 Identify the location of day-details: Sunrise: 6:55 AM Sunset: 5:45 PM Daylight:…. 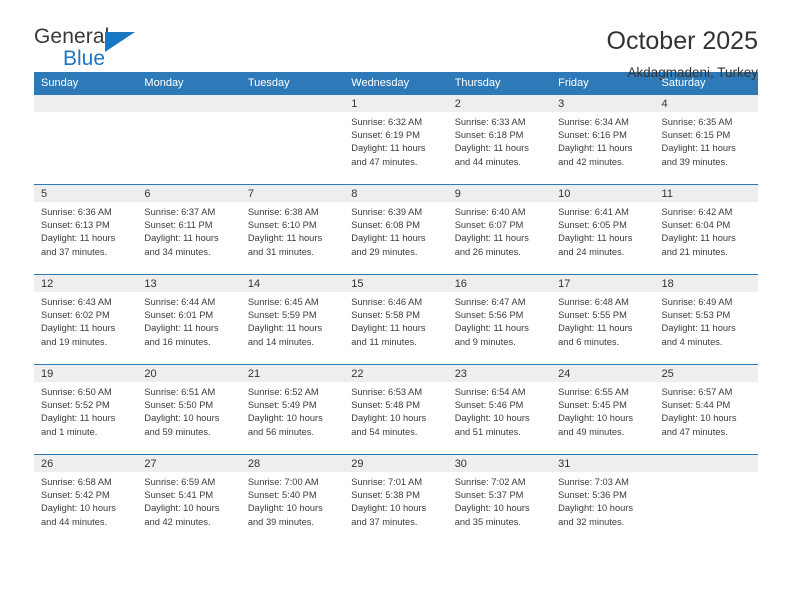
(602, 410).